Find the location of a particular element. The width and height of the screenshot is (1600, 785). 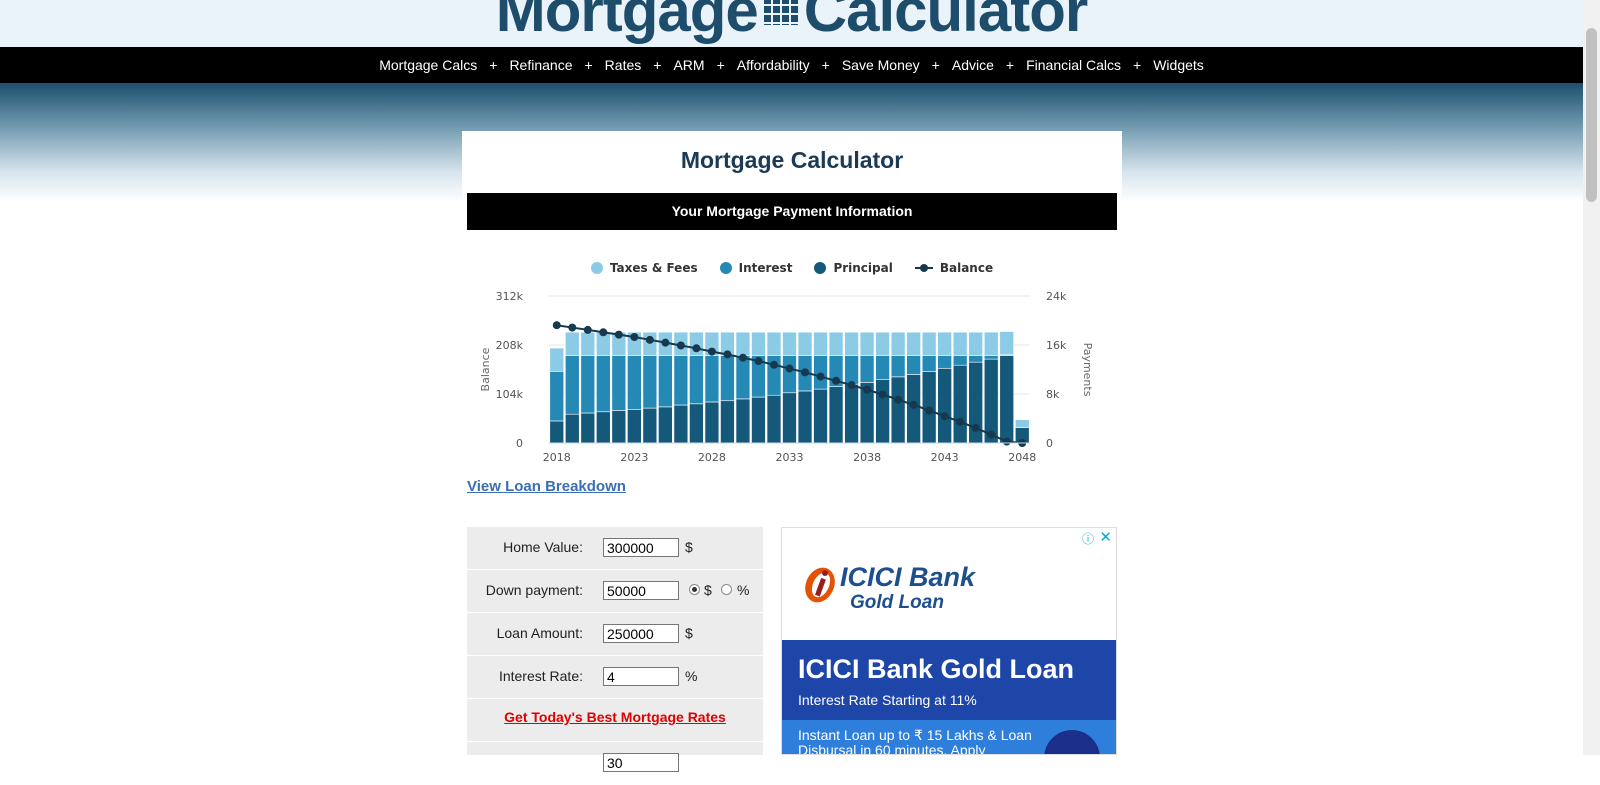

close-icon: ✕ is located at coordinates (1105, 537).